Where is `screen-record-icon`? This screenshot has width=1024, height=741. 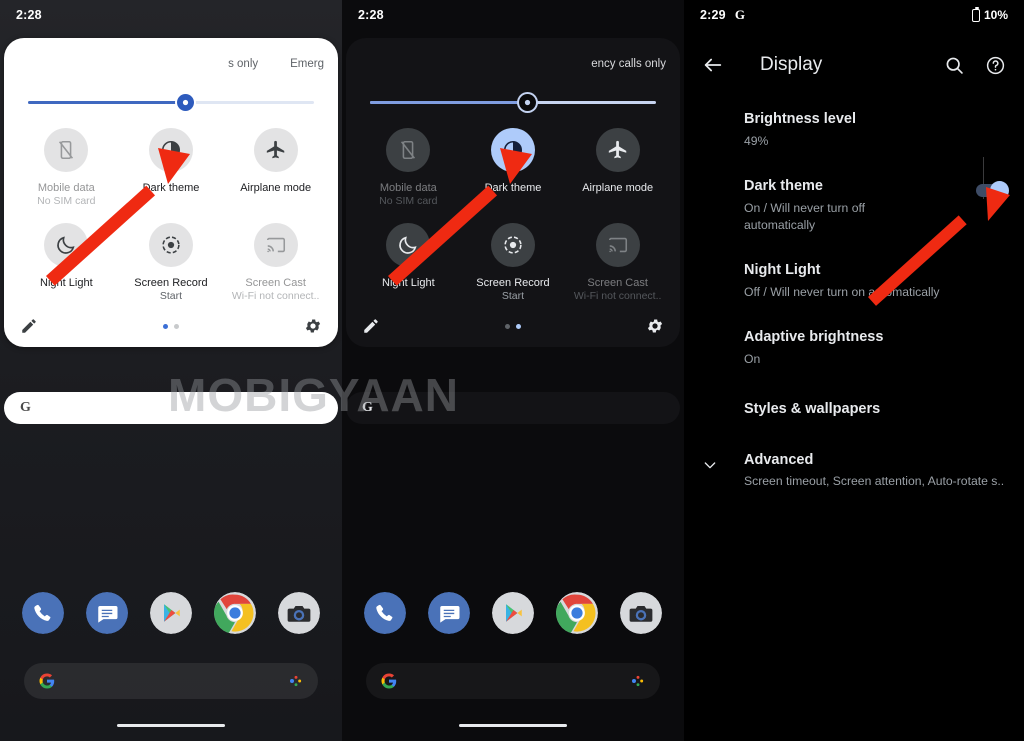
screen-record-icon is located at coordinates (171, 244).